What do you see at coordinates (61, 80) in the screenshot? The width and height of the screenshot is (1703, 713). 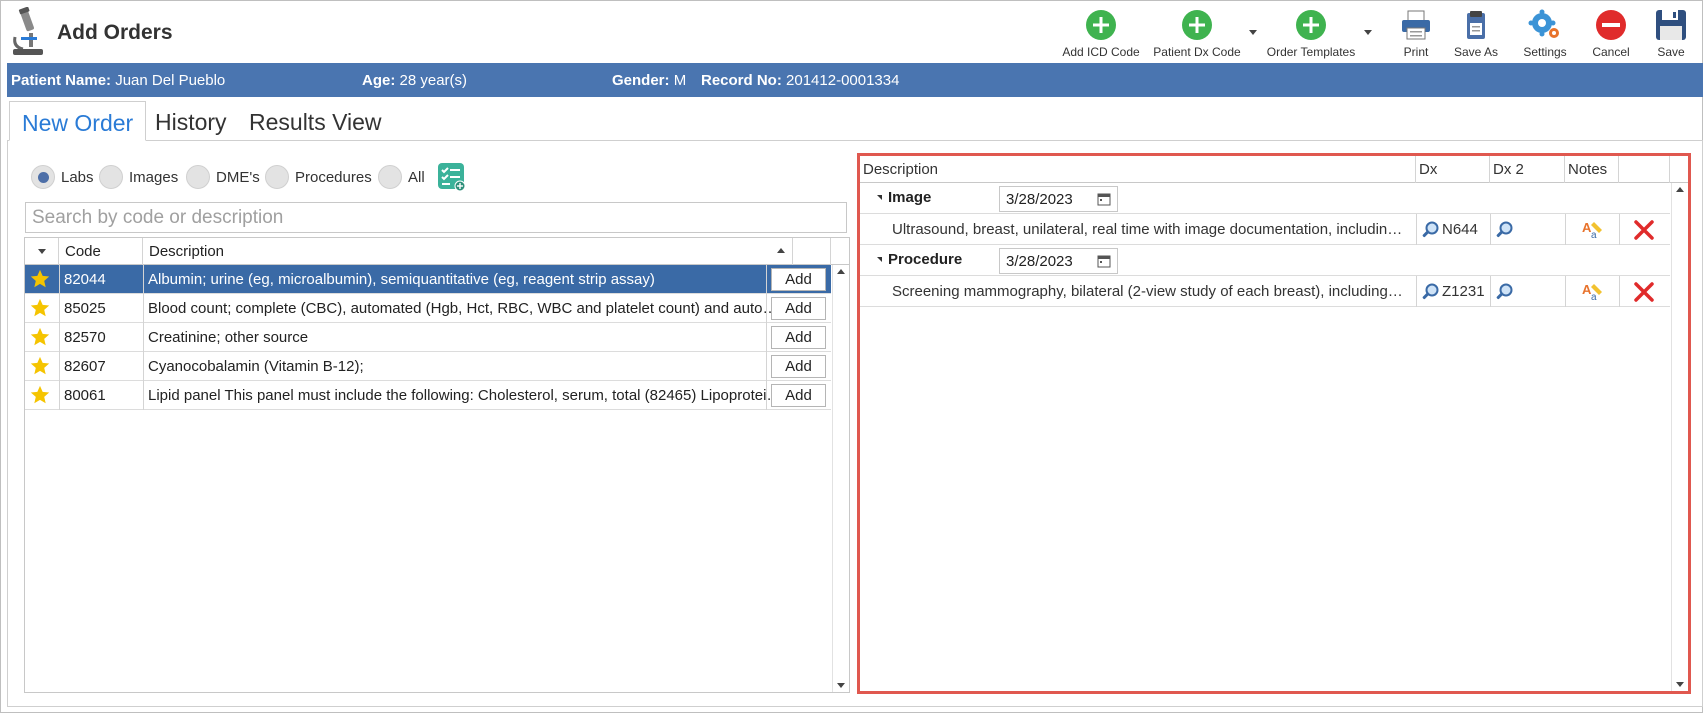 I see `patient-name-label: Patient Name:` at bounding box center [61, 80].